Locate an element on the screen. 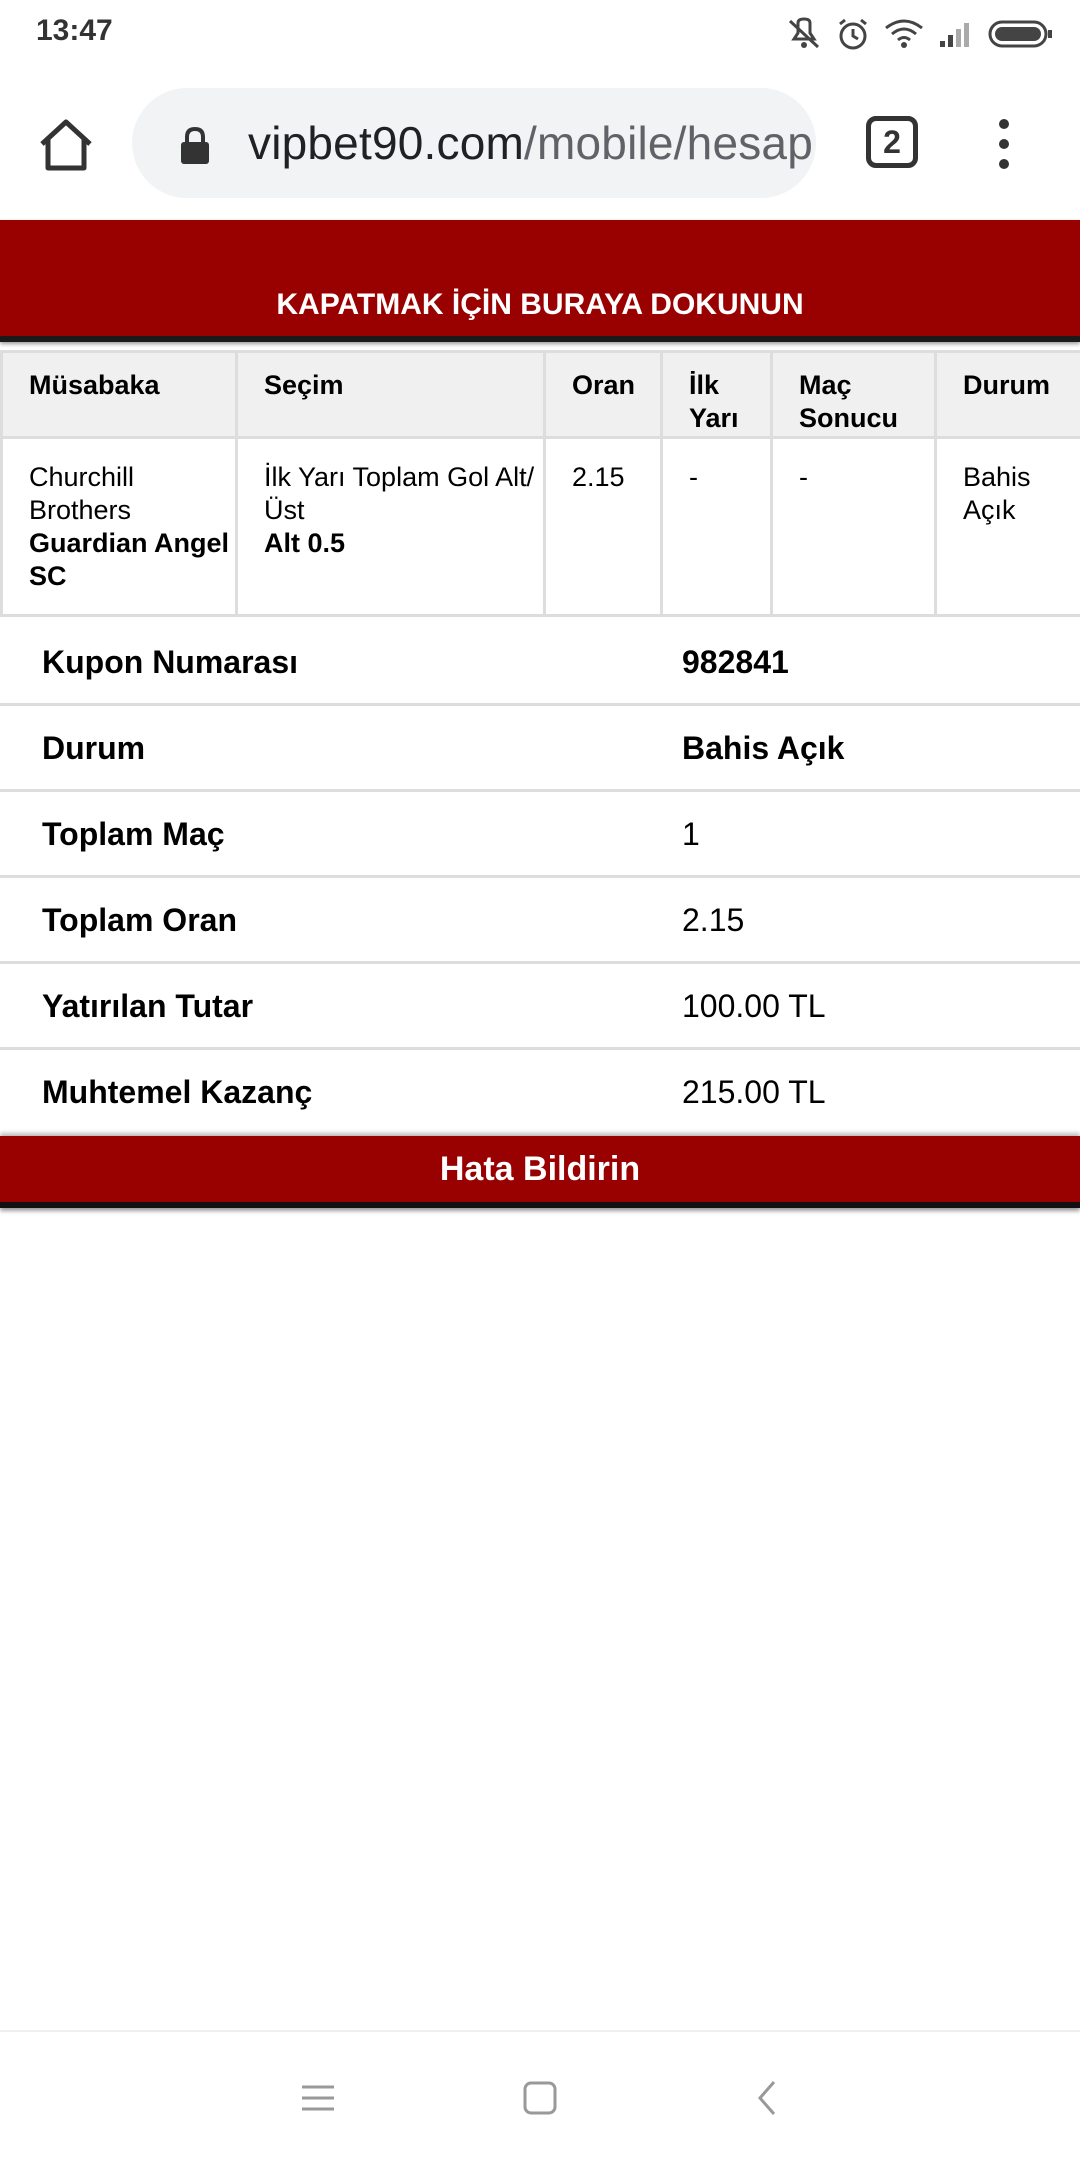 The width and height of the screenshot is (1080, 2162). address-bar: vipbet90.com/mobile/hesap. is located at coordinates (474, 143).